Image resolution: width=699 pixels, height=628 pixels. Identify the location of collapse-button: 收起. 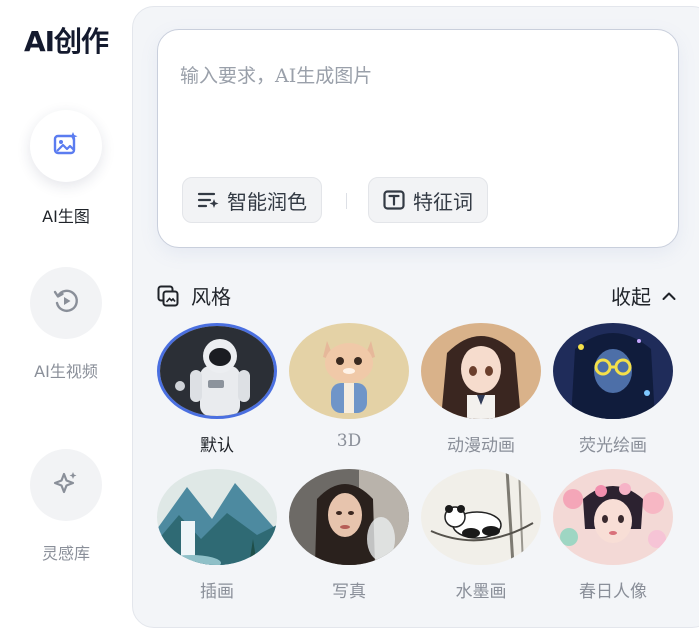
(644, 295).